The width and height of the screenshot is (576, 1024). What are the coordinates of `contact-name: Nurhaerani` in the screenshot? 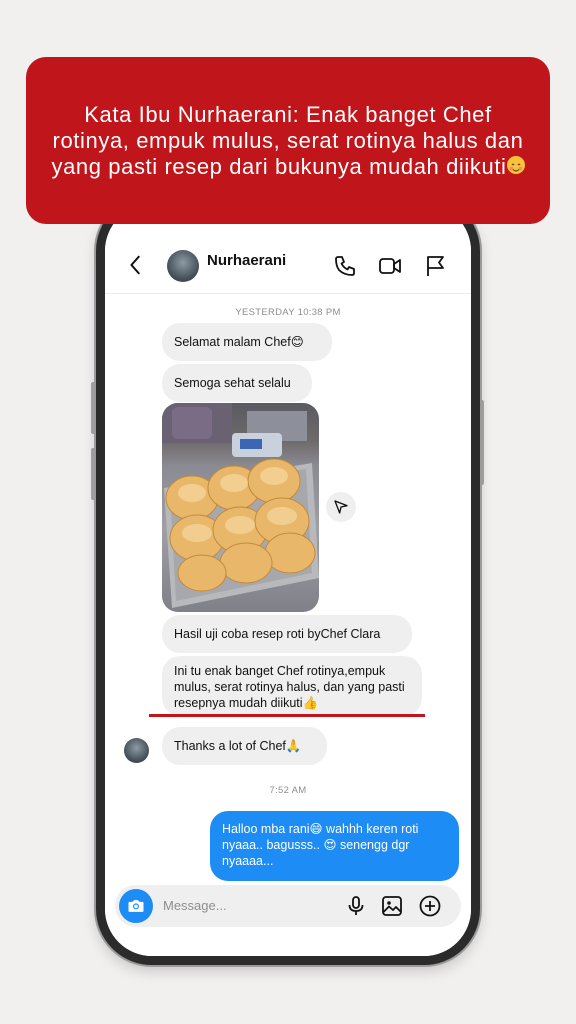 It's located at (246, 260).